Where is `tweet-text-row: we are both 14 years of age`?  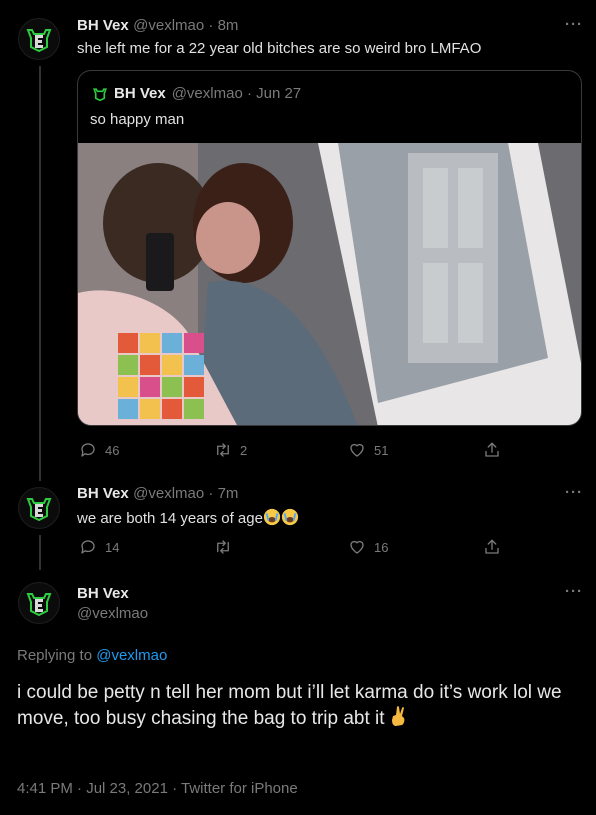
tweet-text-row: we are both 14 years of age is located at coordinates (188, 517).